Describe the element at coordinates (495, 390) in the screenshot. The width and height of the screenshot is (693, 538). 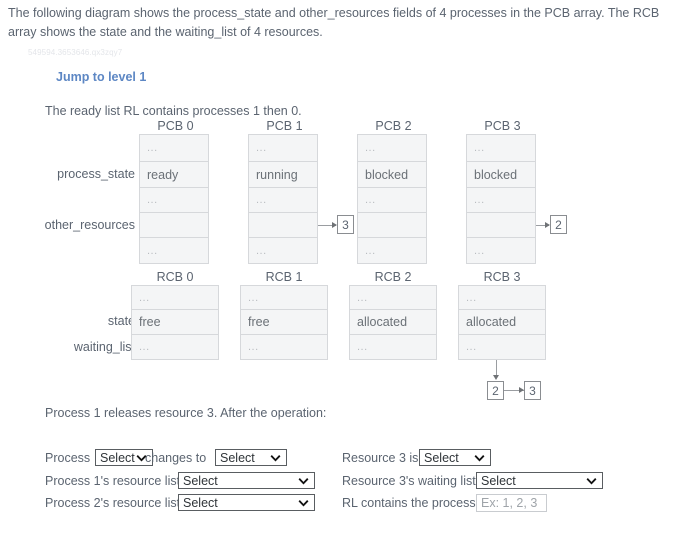
I see `rcb-3-waiting-node-2: 2` at that location.